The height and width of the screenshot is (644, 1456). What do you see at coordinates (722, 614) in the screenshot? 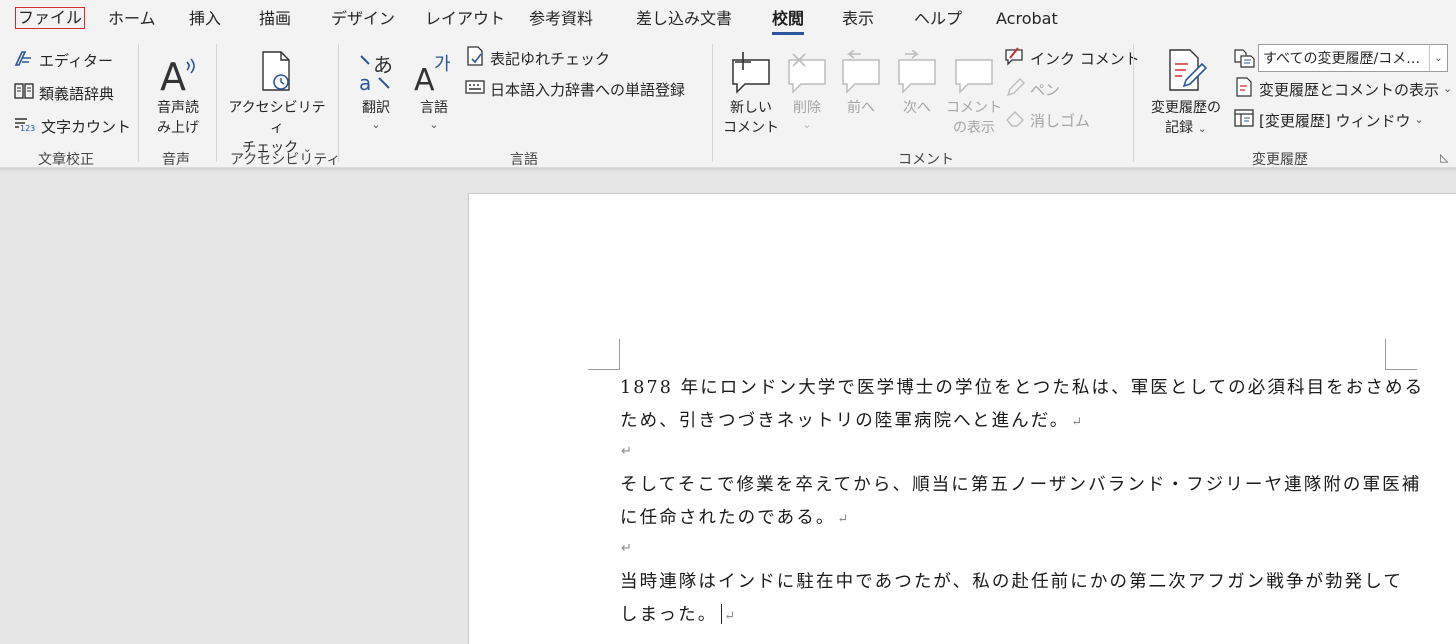
I see `text-cursor` at bounding box center [722, 614].